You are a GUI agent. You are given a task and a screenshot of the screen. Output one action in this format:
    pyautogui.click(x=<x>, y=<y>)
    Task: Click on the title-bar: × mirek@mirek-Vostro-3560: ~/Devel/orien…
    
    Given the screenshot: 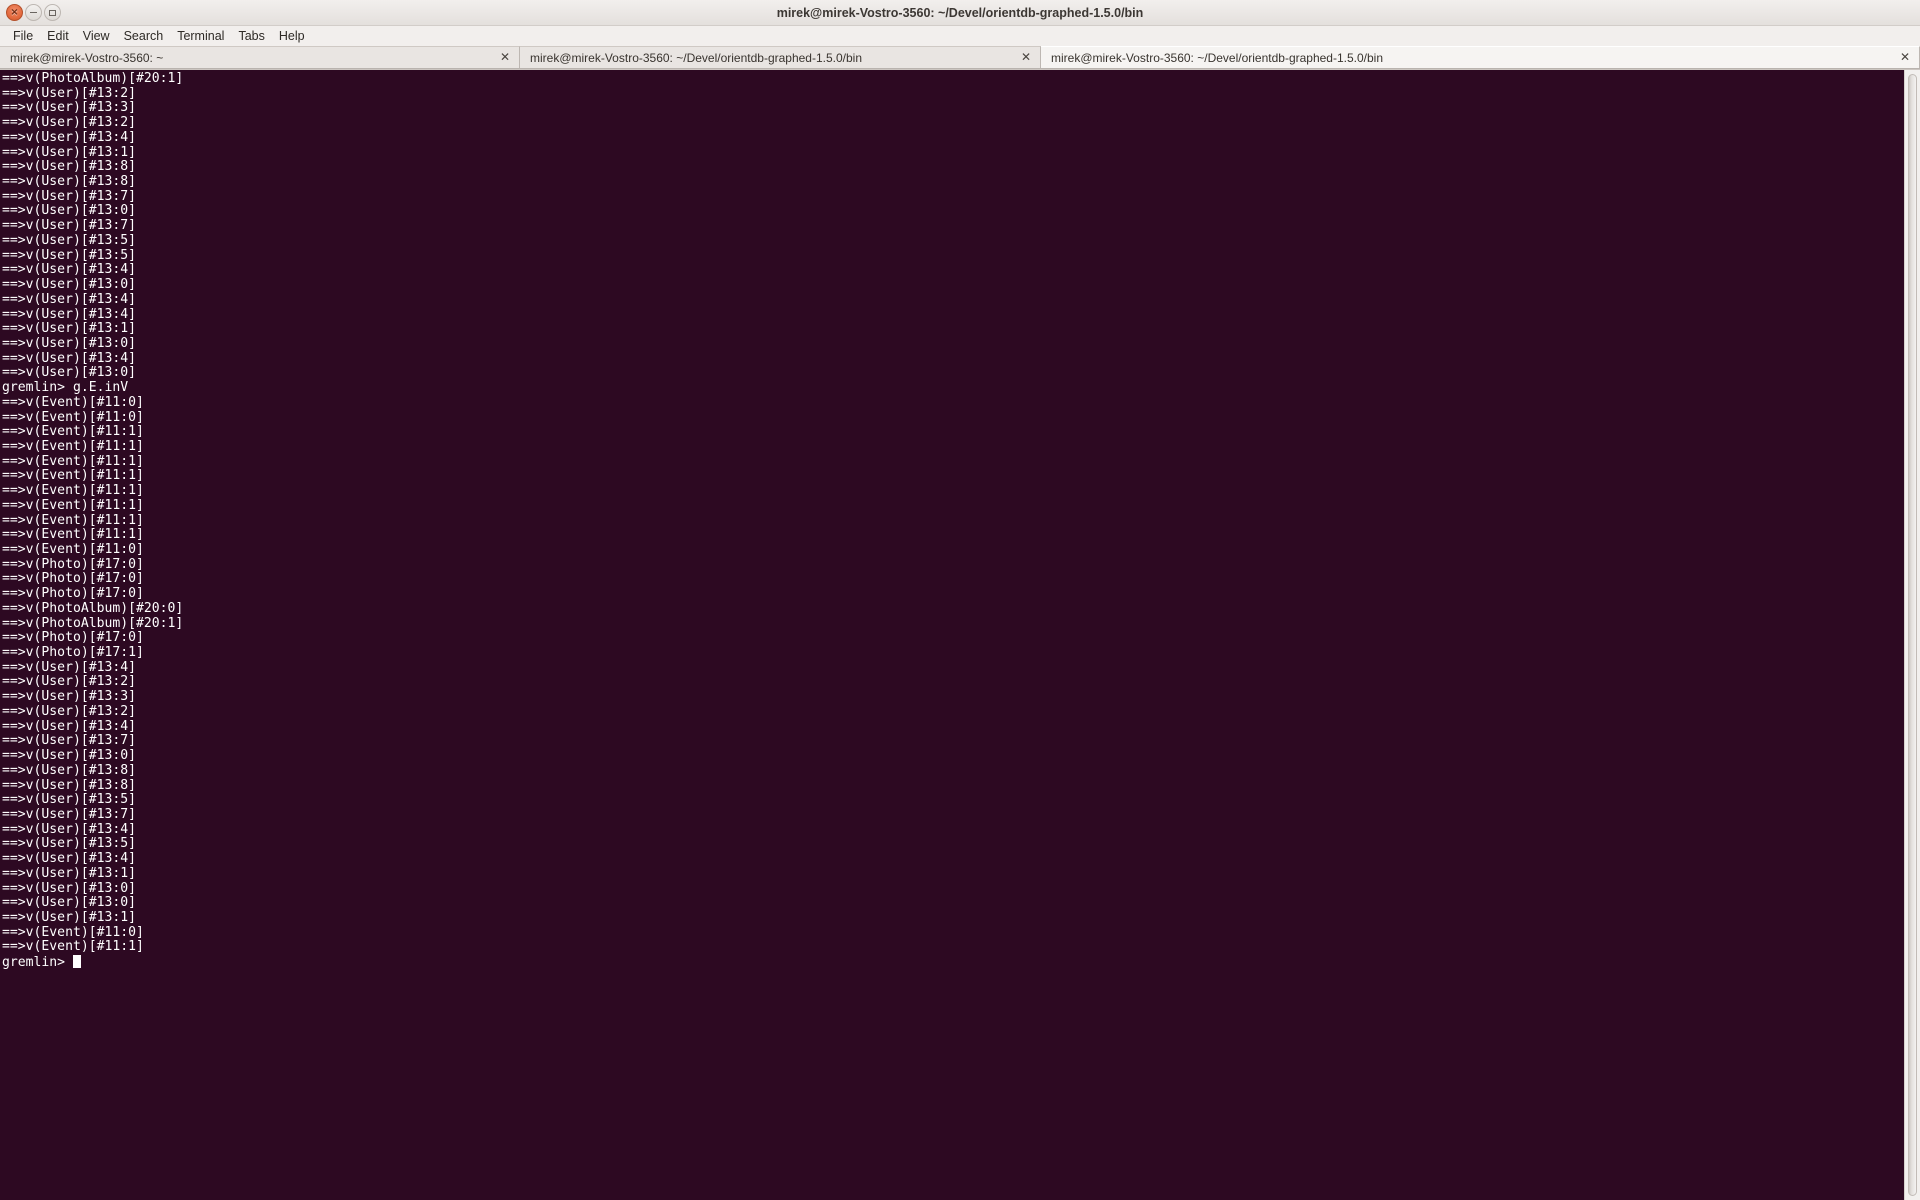 What is the action you would take?
    pyautogui.click(x=960, y=13)
    